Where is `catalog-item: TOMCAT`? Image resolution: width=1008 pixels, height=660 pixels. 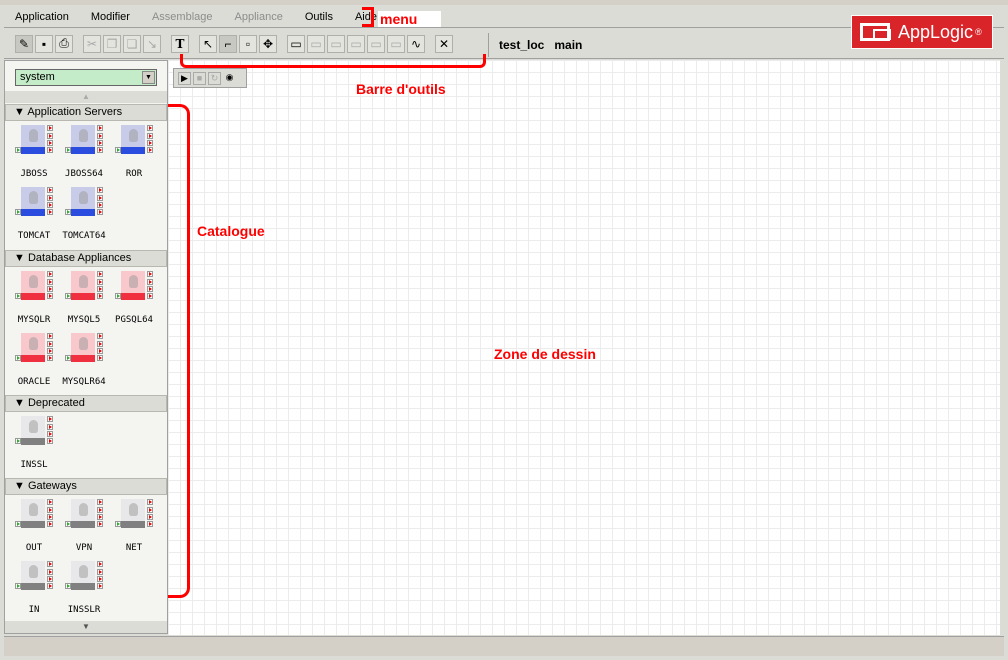
catalog-item: TOMCAT is located at coordinates (34, 216).